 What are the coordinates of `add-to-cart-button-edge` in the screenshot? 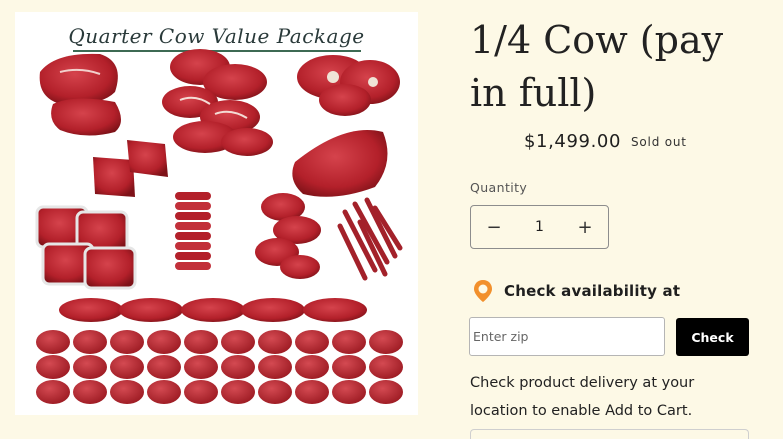 It's located at (609, 434).